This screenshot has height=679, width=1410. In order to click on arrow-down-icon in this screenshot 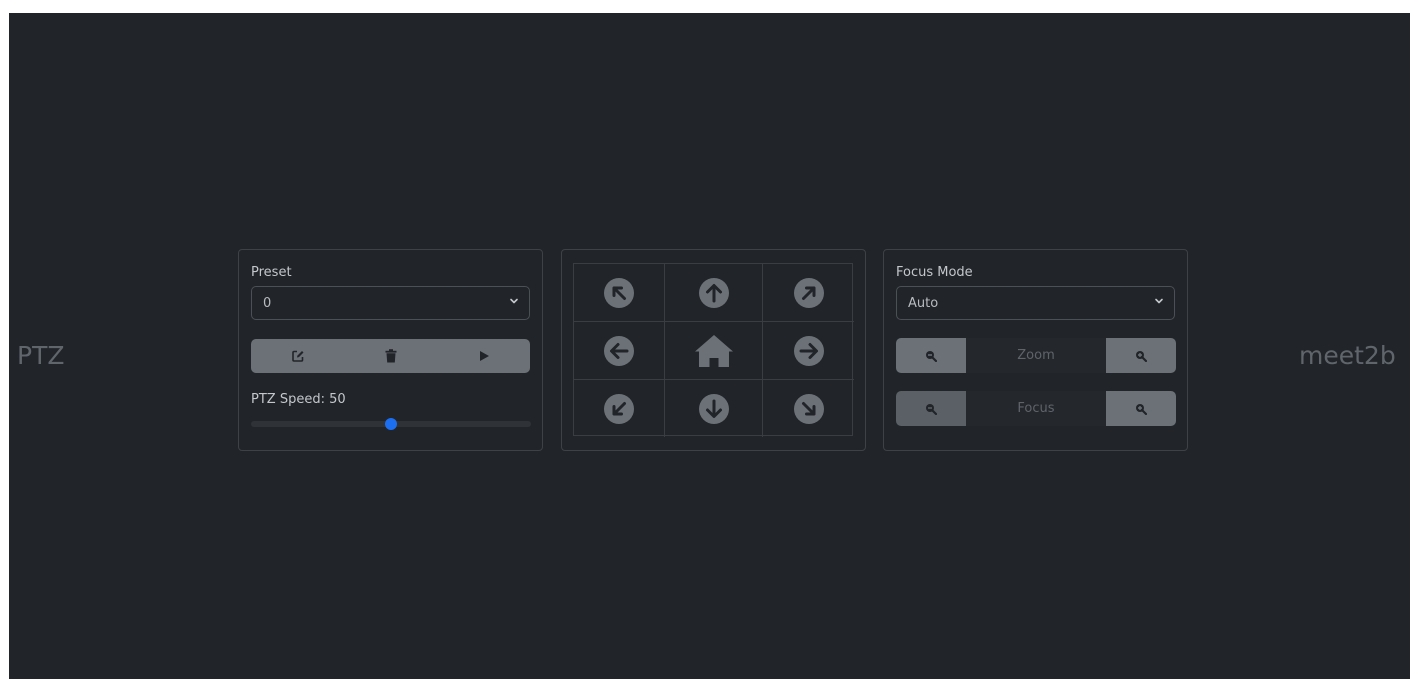, I will do `click(713, 408)`.